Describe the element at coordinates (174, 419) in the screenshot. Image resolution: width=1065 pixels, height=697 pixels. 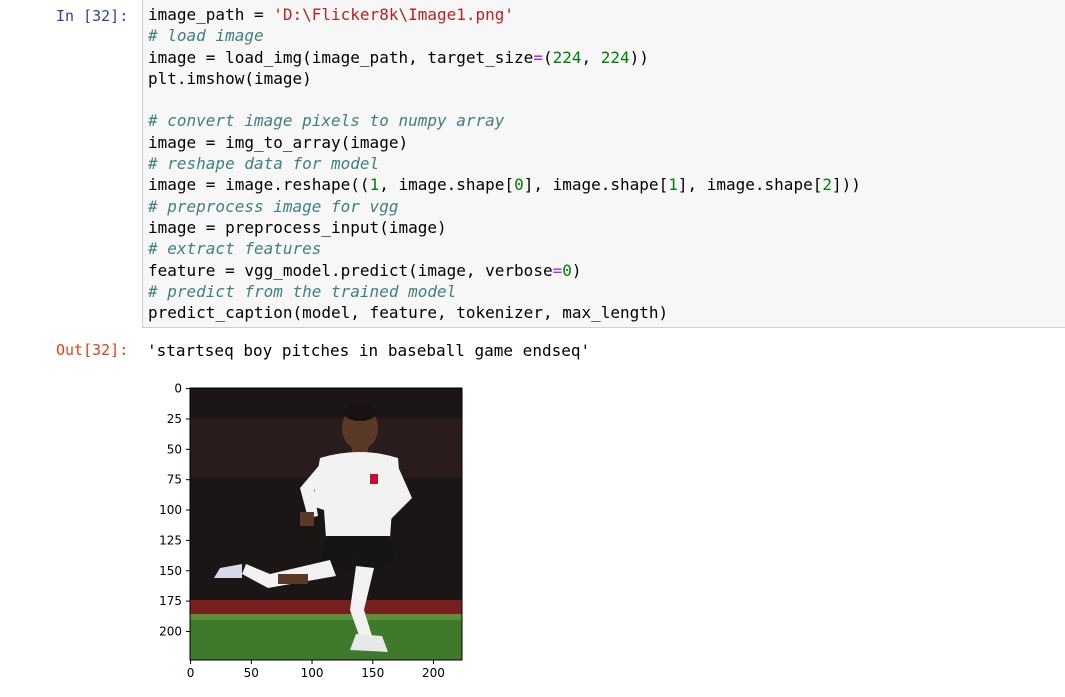
I see `y-tick-label: 25` at that location.